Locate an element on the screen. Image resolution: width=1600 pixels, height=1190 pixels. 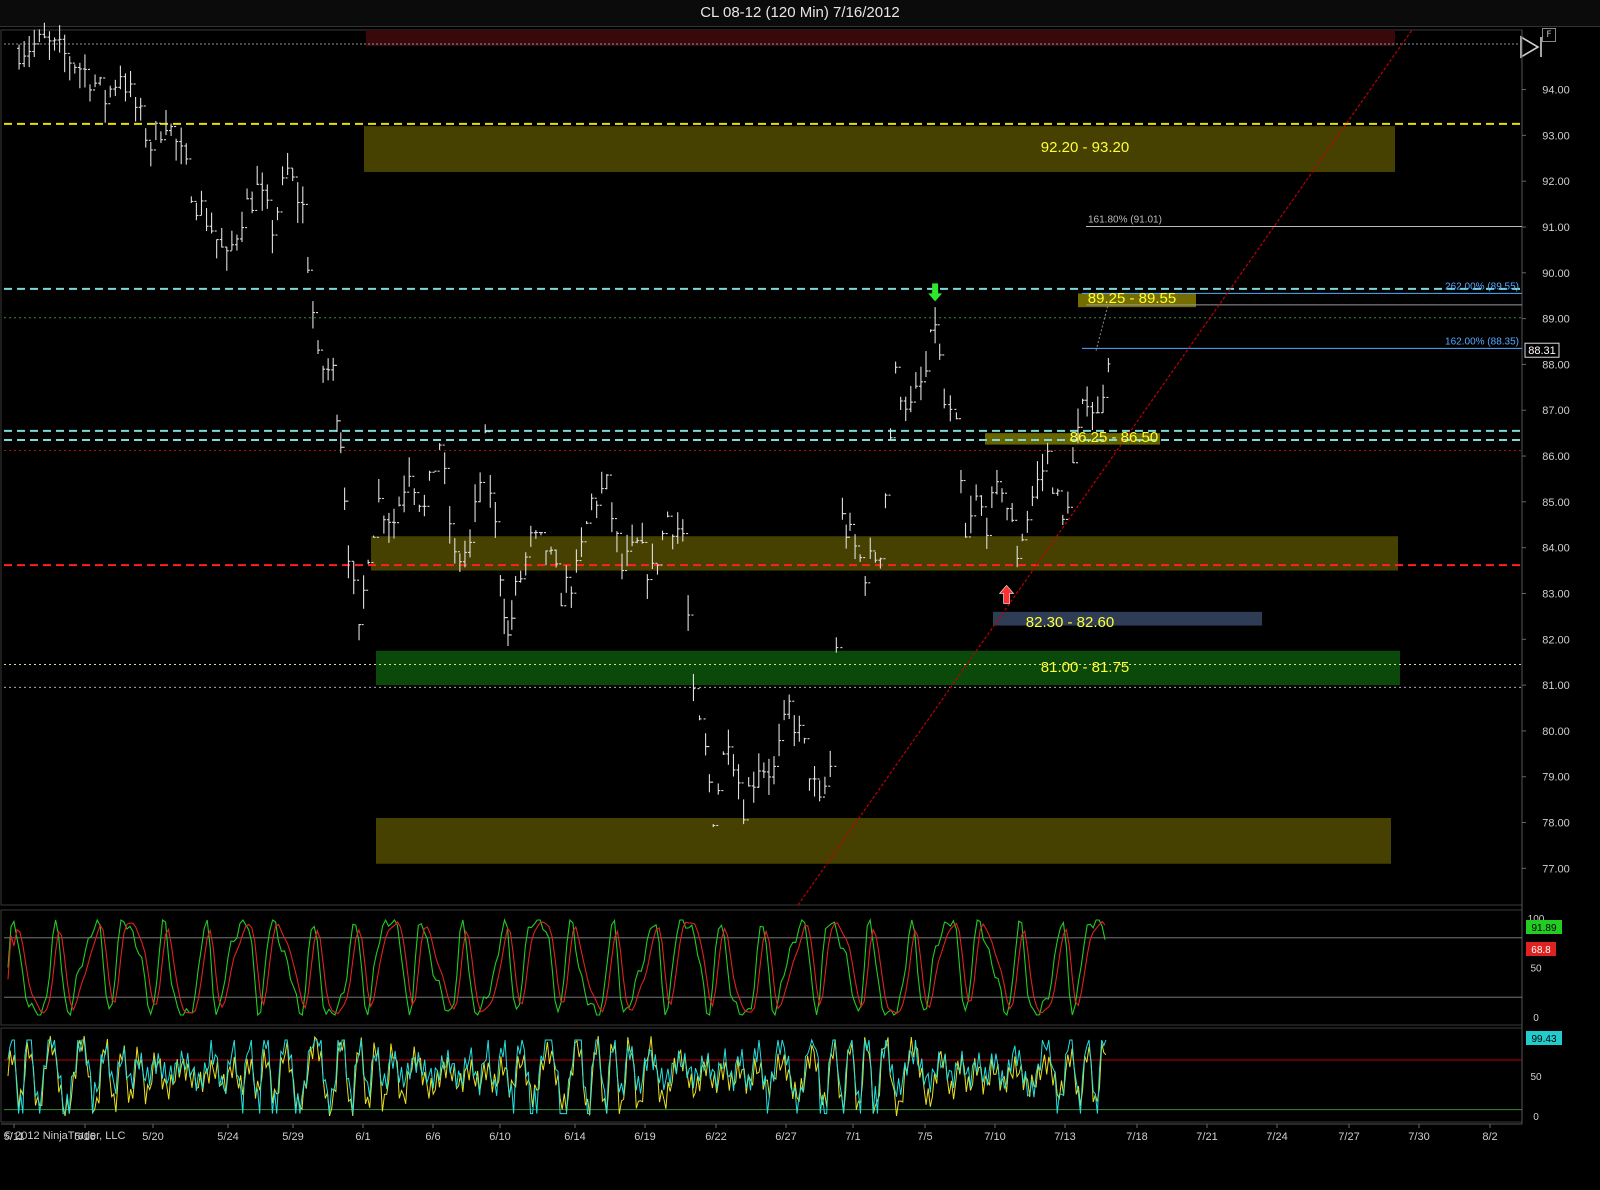
oscillator-value-label: 99.43 is located at coordinates (1543, 1039).